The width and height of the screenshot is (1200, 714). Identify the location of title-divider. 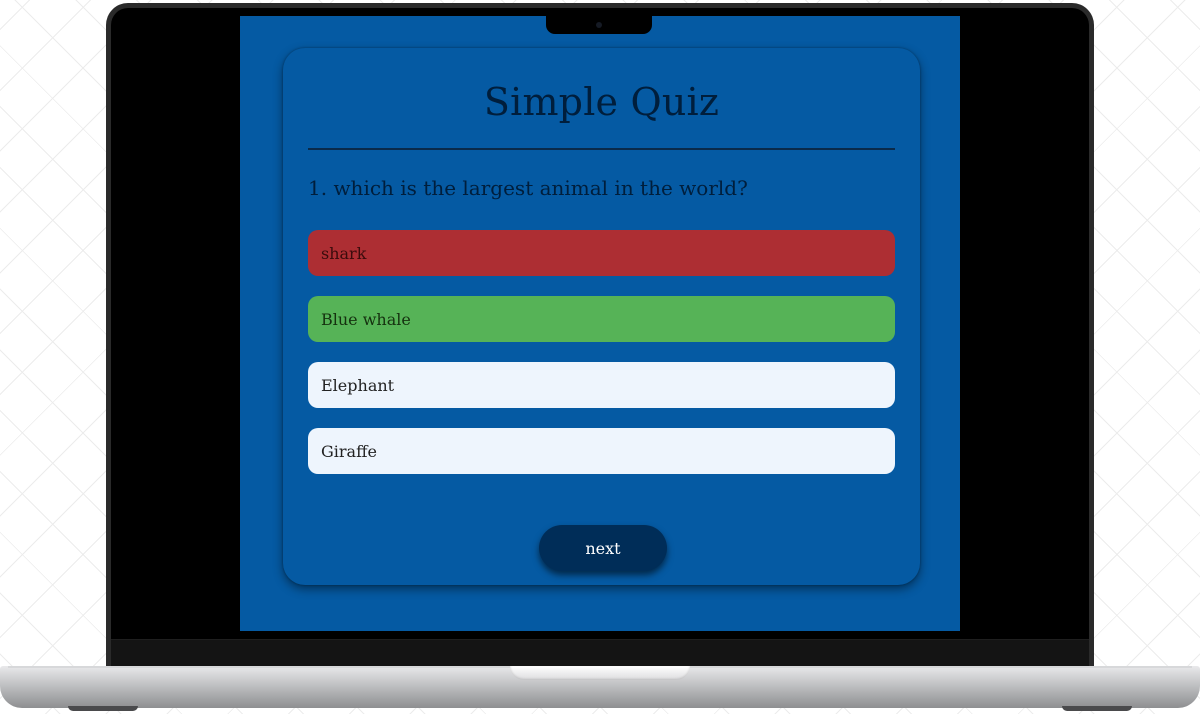
(601, 149).